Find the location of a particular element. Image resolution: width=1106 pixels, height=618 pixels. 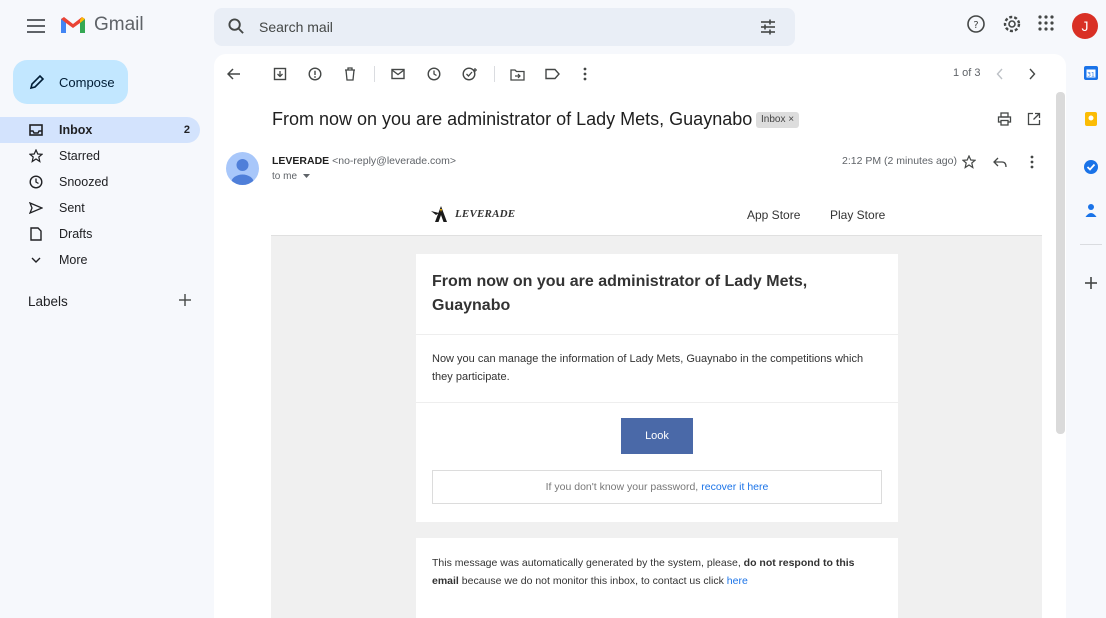

apps-button is located at coordinates (1046, 23).